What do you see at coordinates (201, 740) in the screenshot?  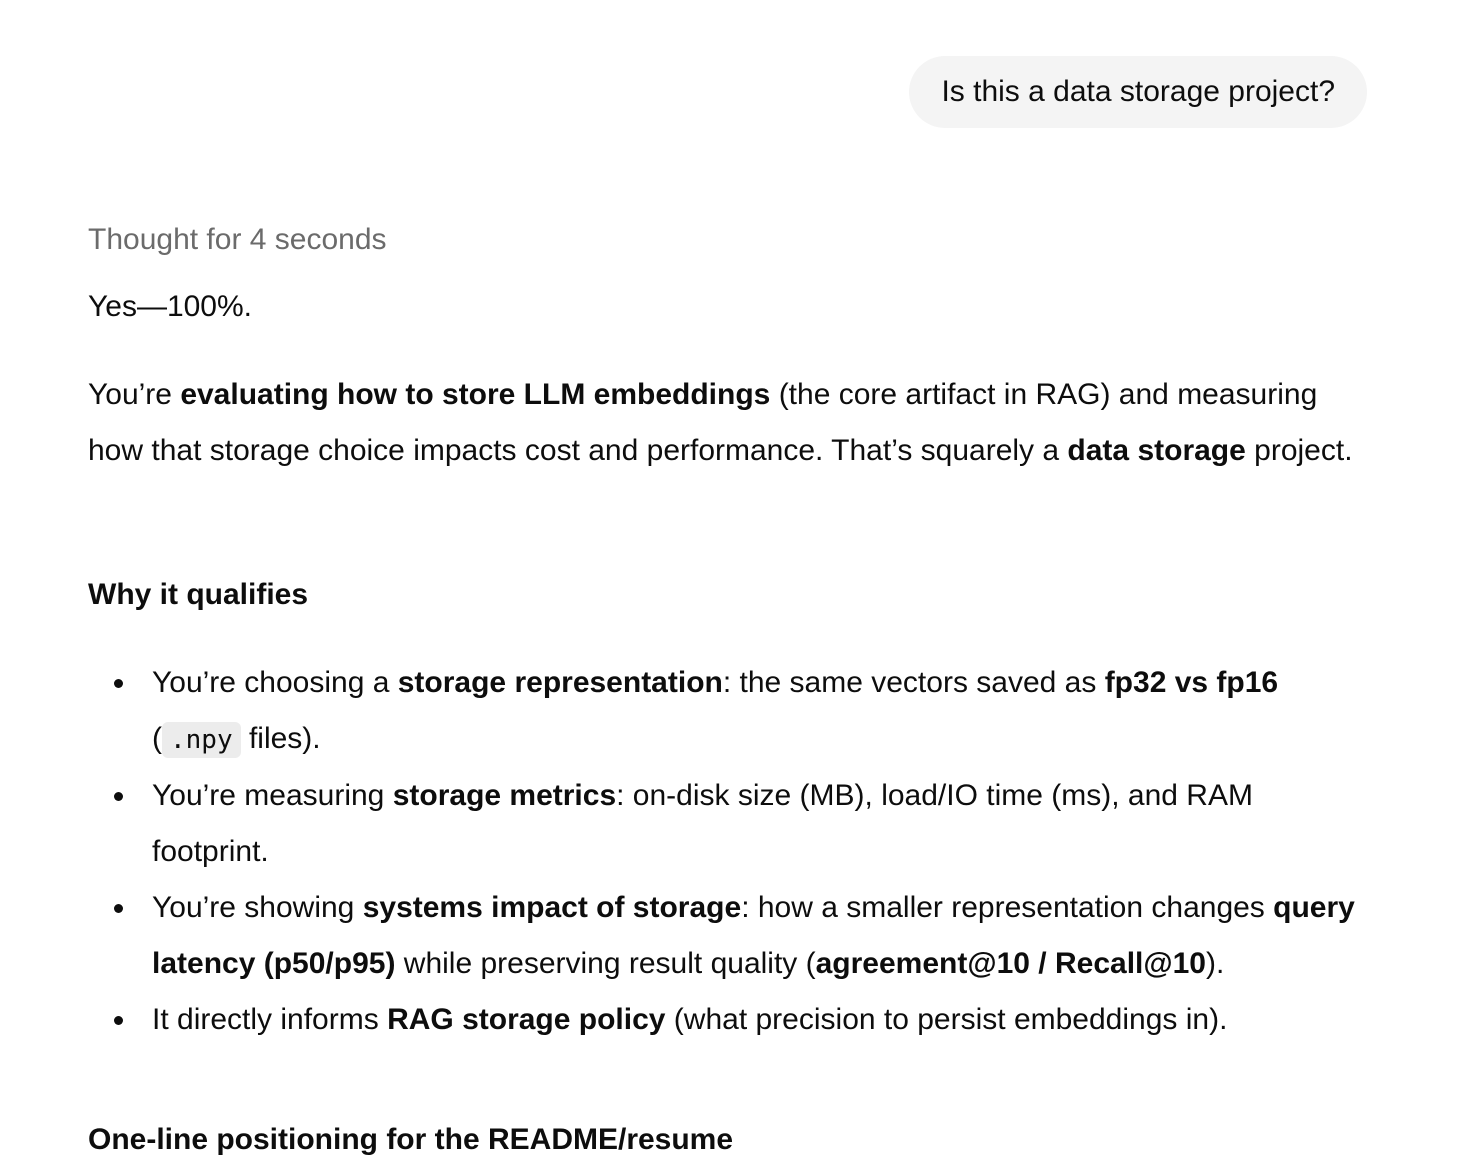 I see `inline-code: .npy` at bounding box center [201, 740].